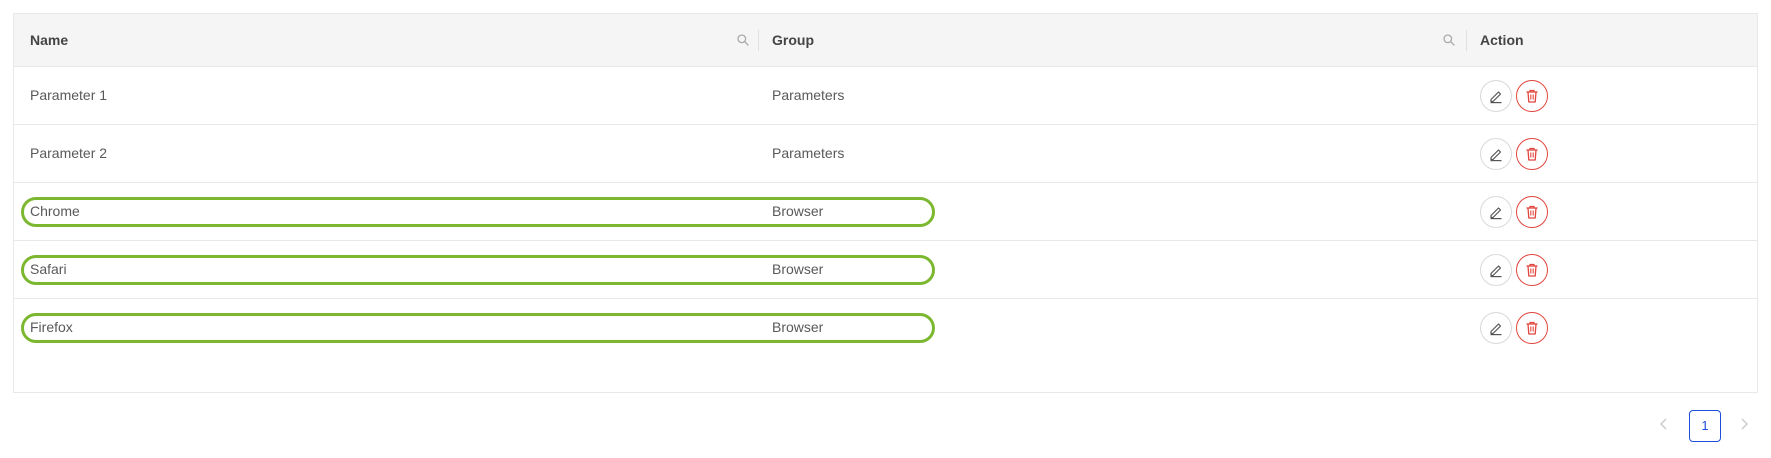  What do you see at coordinates (743, 40) in the screenshot?
I see `name-column-search-icon` at bounding box center [743, 40].